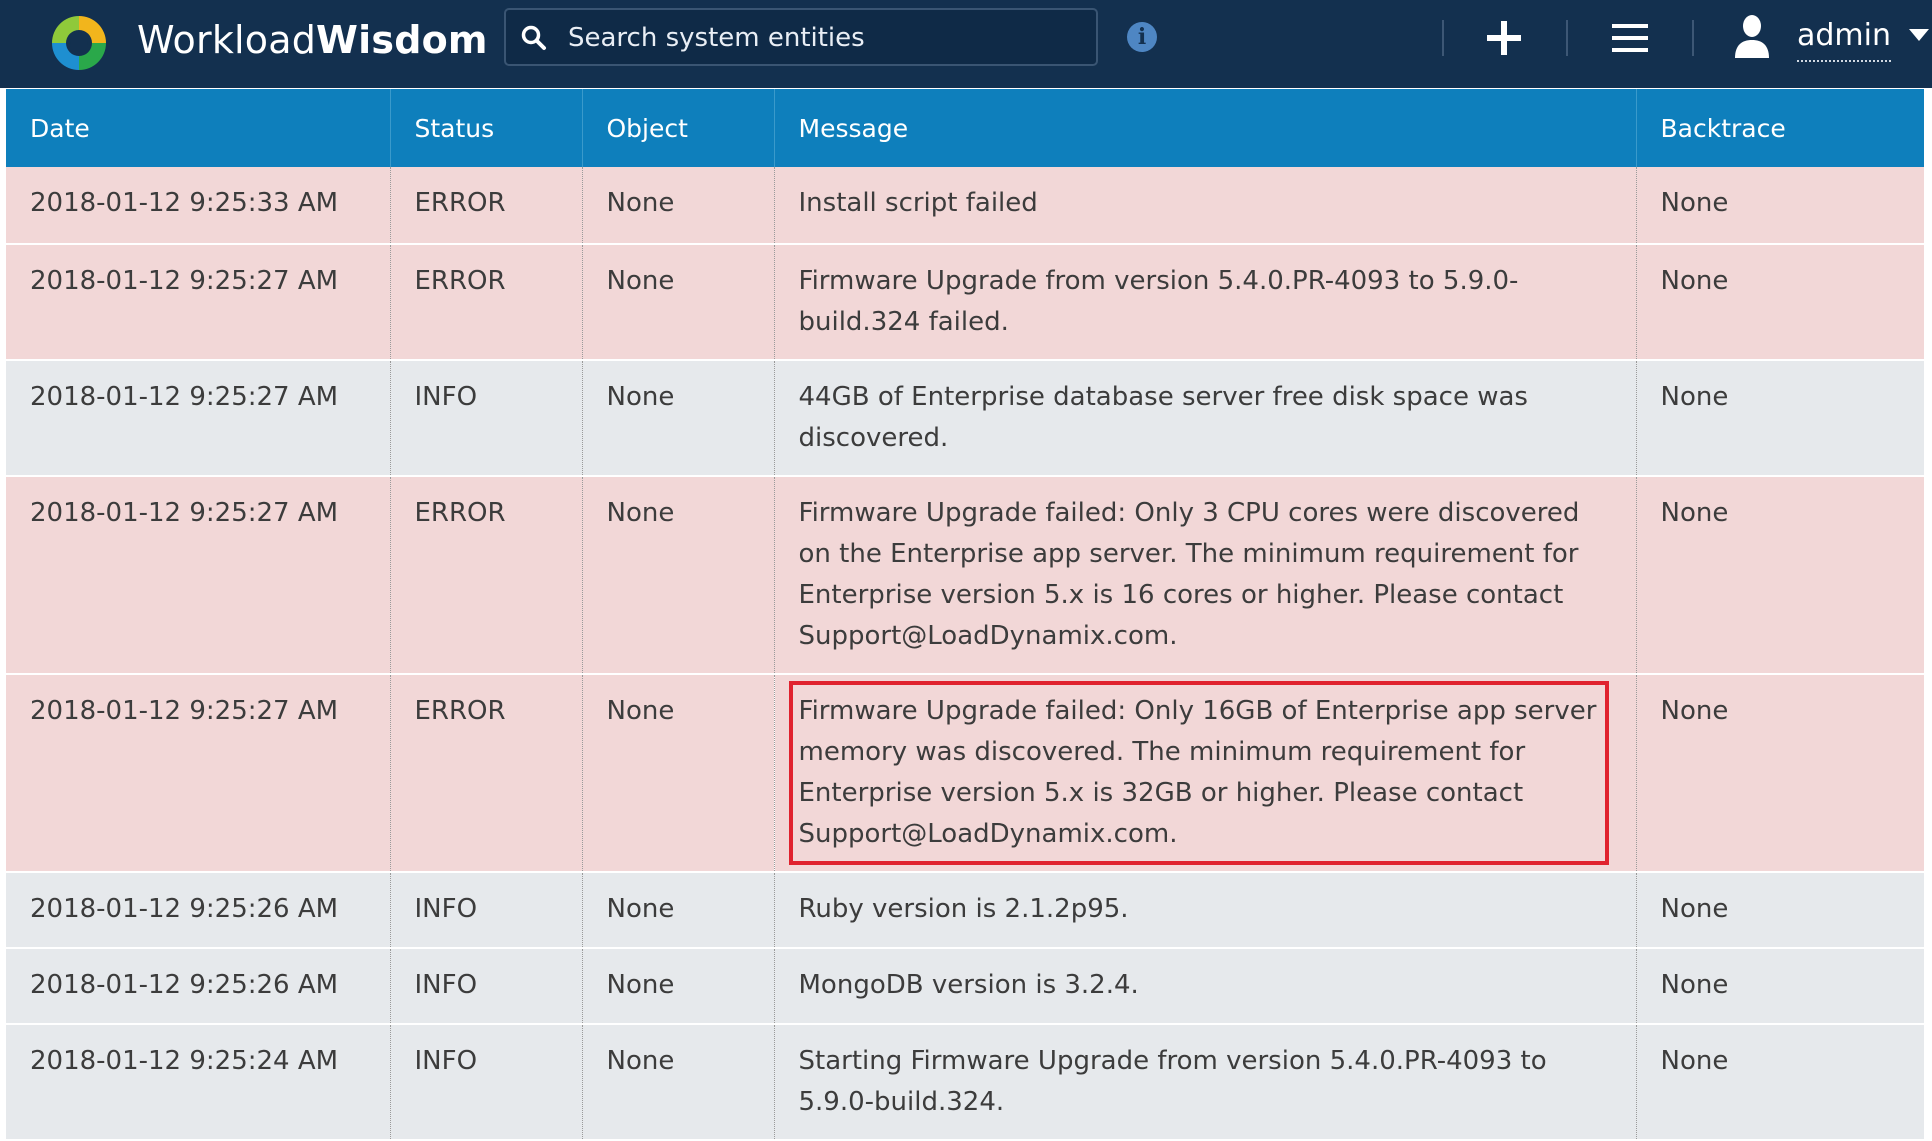  What do you see at coordinates (1205, 206) in the screenshot?
I see `cell-message: Install script failed` at bounding box center [1205, 206].